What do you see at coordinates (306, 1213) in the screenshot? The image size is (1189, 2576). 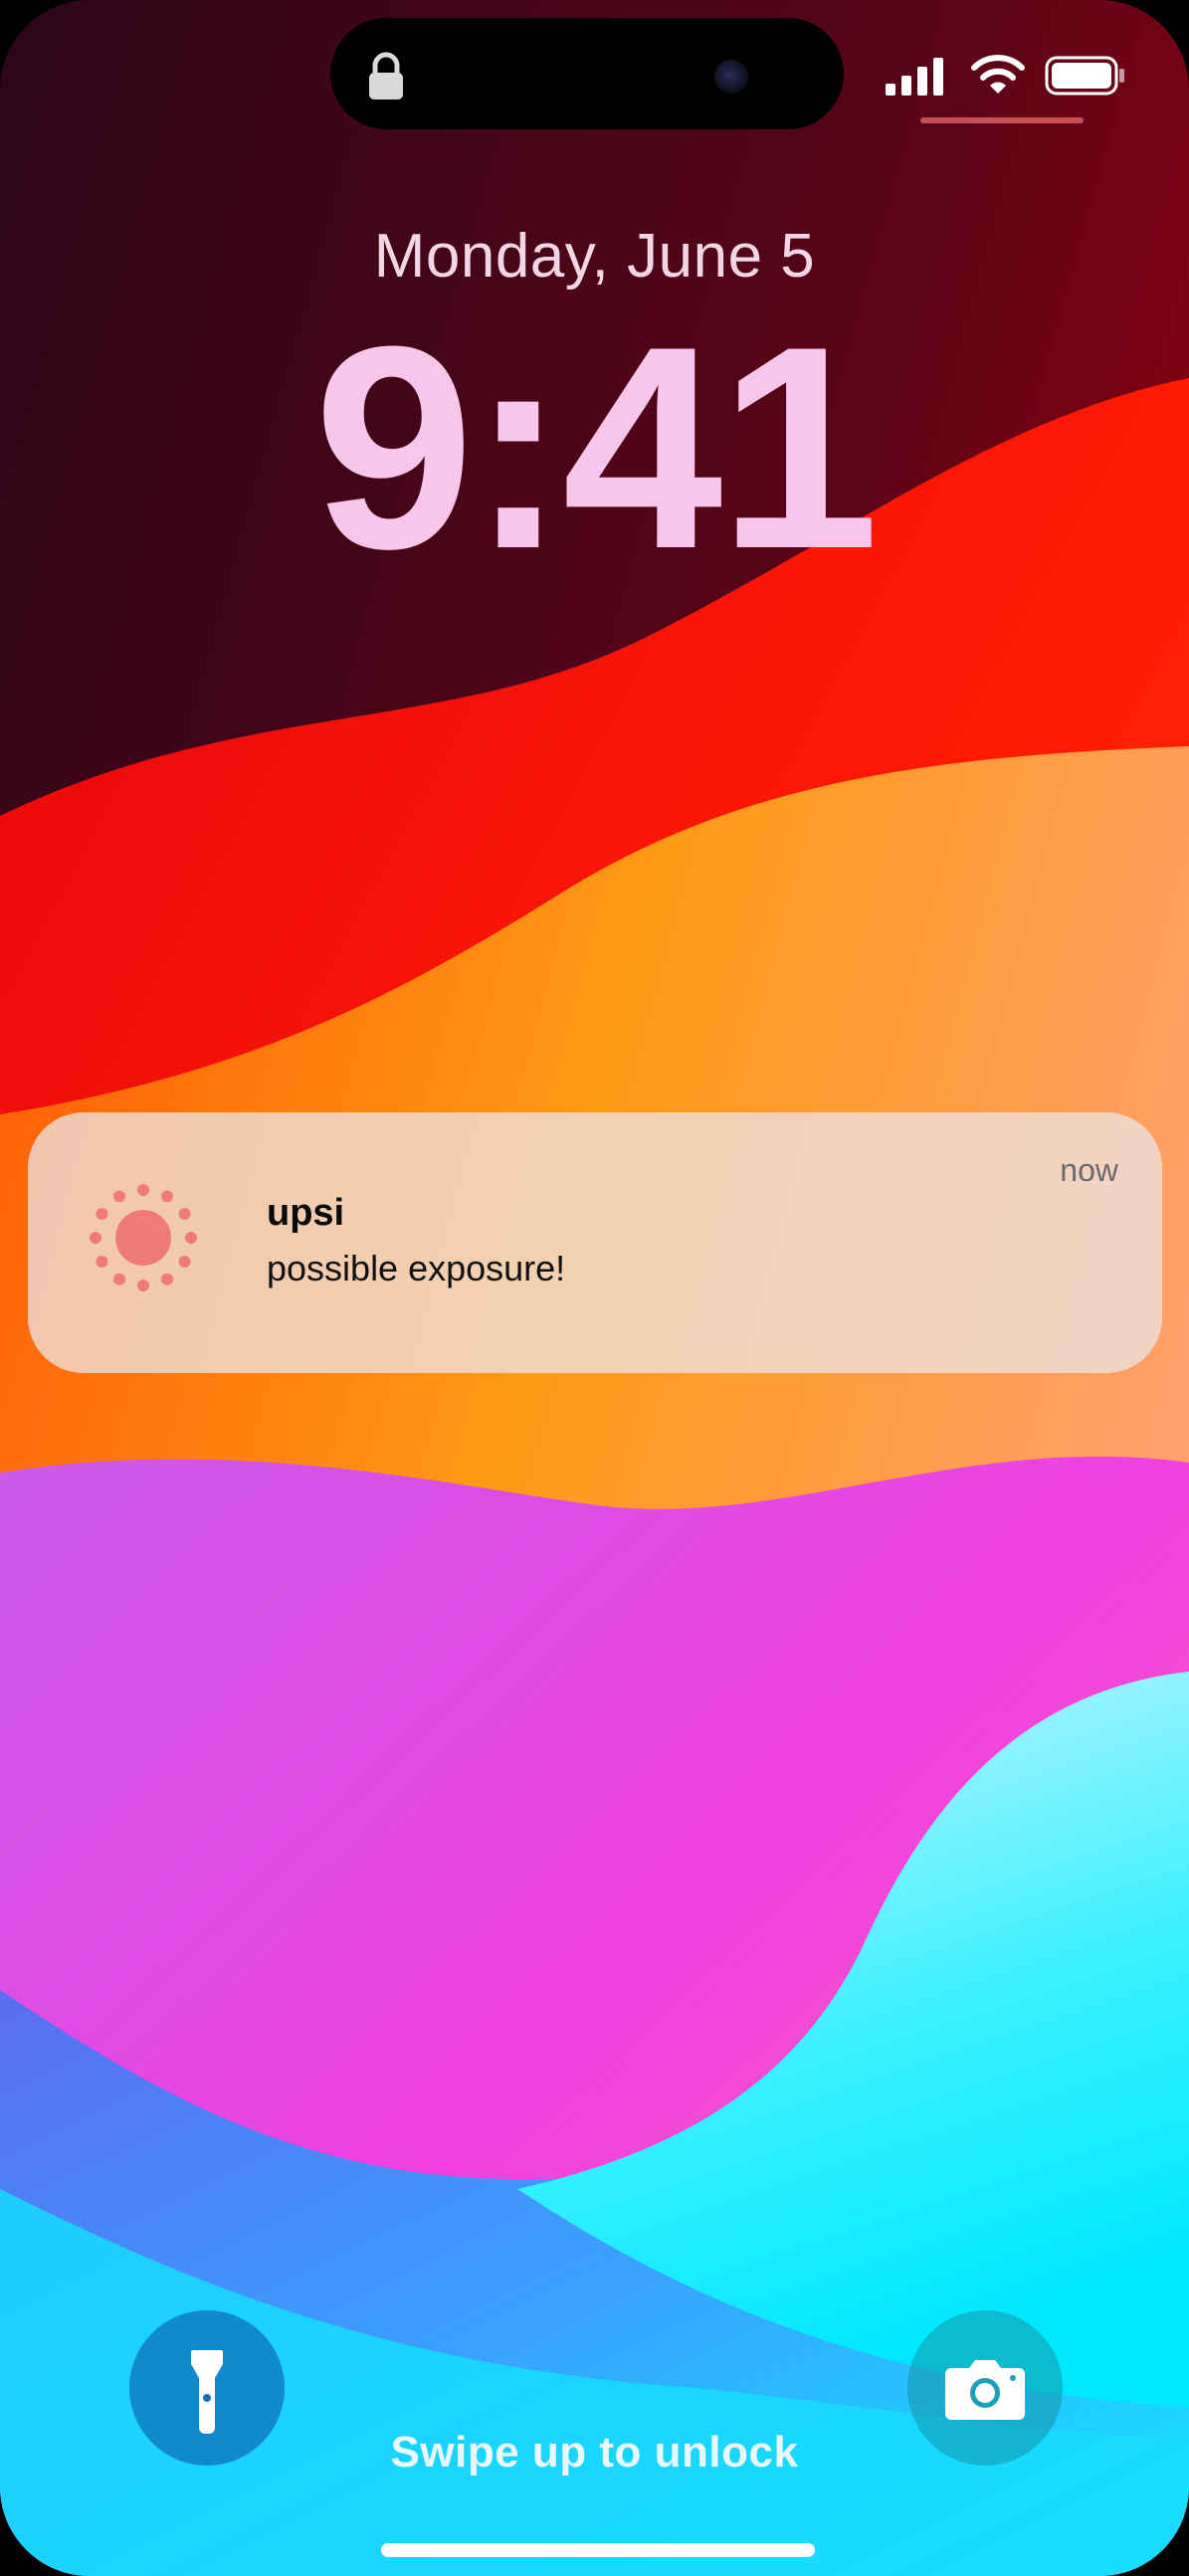 I see `notification-app-name: upsi` at bounding box center [306, 1213].